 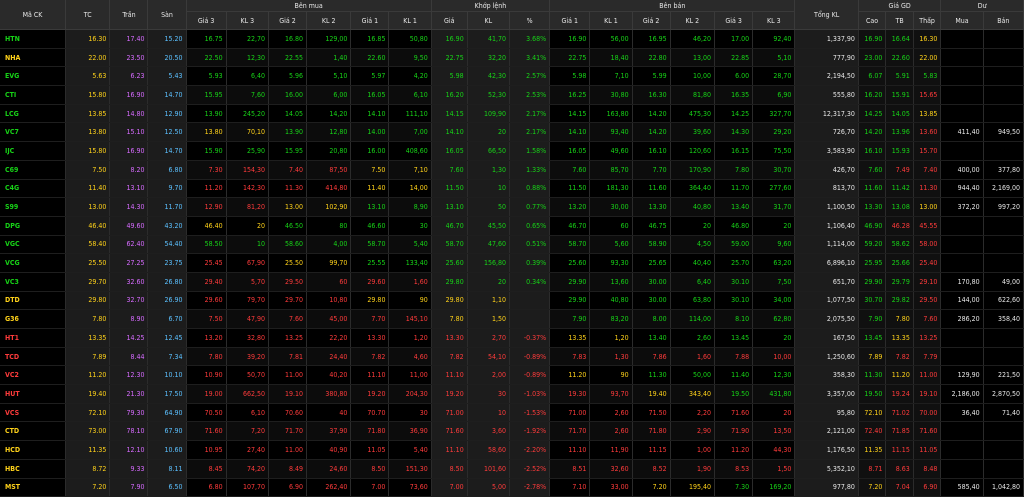 What do you see at coordinates (129, 76) in the screenshot?
I see `ceiling-price-cell: 6.23` at bounding box center [129, 76].